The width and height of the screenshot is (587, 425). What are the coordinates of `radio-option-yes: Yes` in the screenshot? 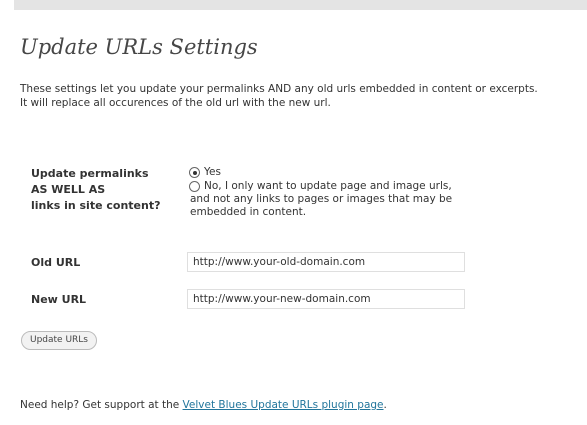 It's located at (205, 172).